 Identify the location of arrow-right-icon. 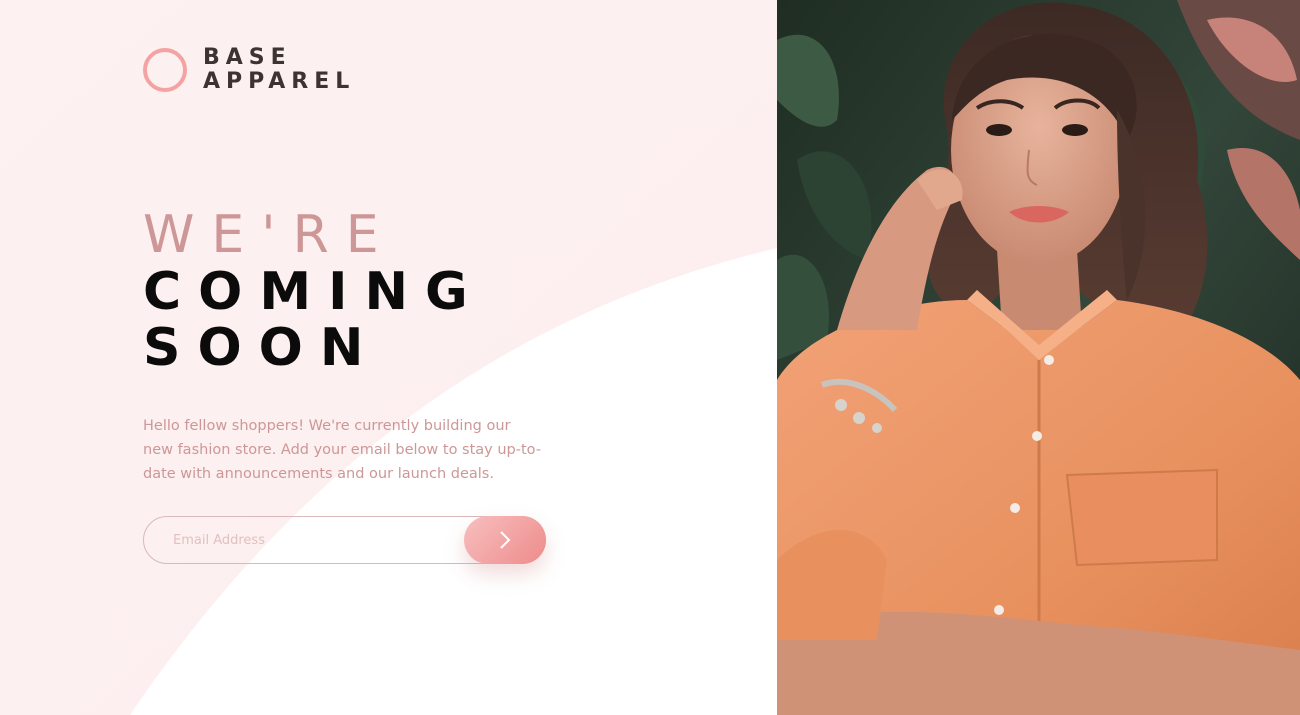
(505, 540).